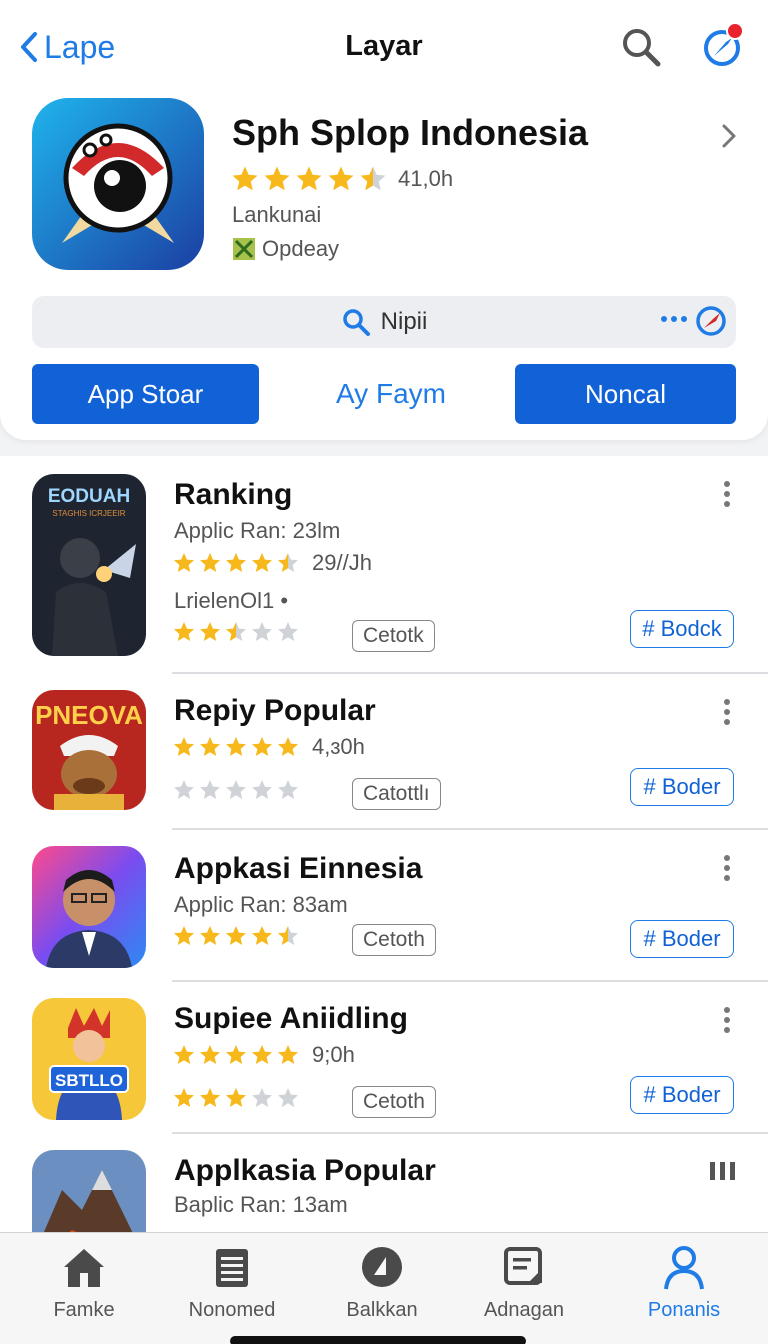 Image resolution: width=768 pixels, height=1344 pixels. Describe the element at coordinates (291, 1019) in the screenshot. I see `app-name: Supiee Aniidling` at that location.